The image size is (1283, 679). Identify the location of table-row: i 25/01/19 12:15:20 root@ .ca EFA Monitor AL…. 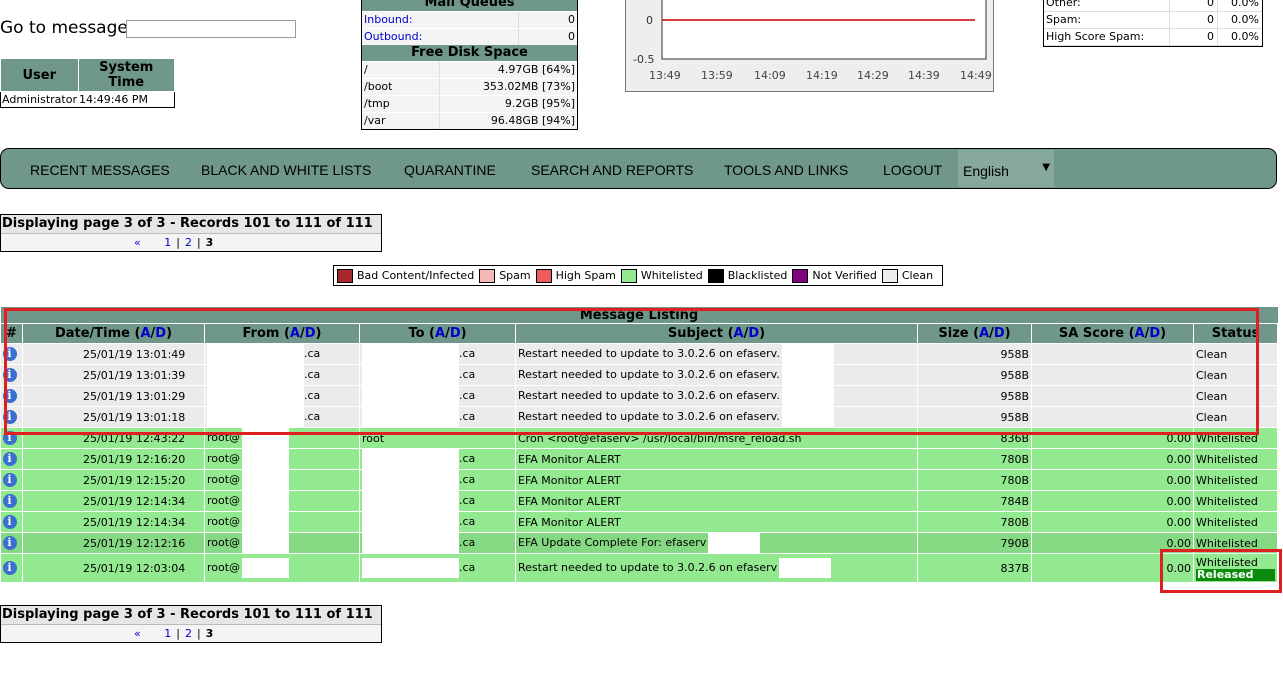
(639, 480).